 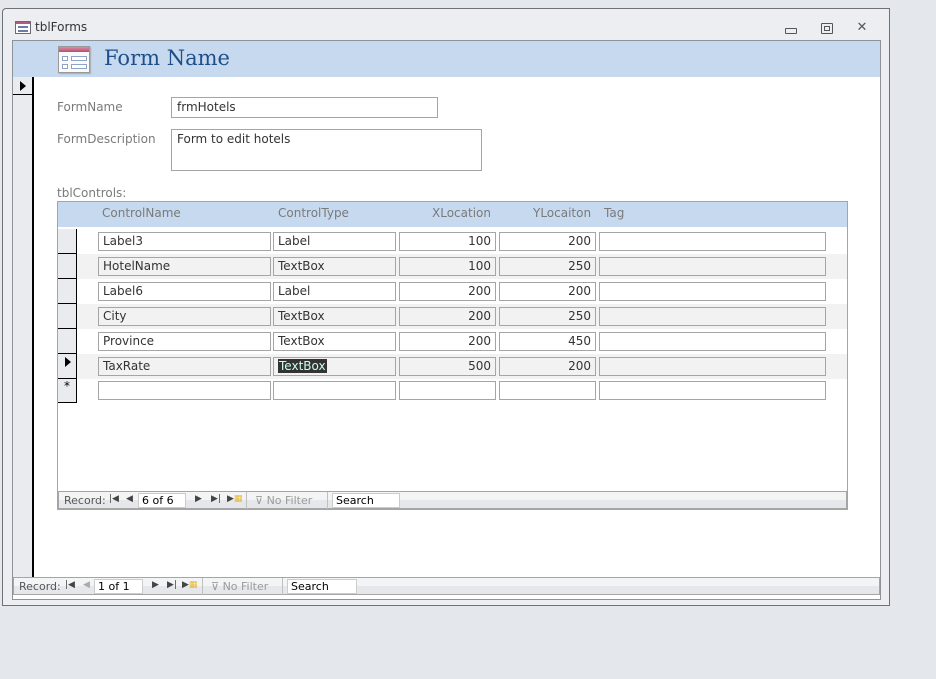 I want to click on row-selector-current, so click(x=67, y=366).